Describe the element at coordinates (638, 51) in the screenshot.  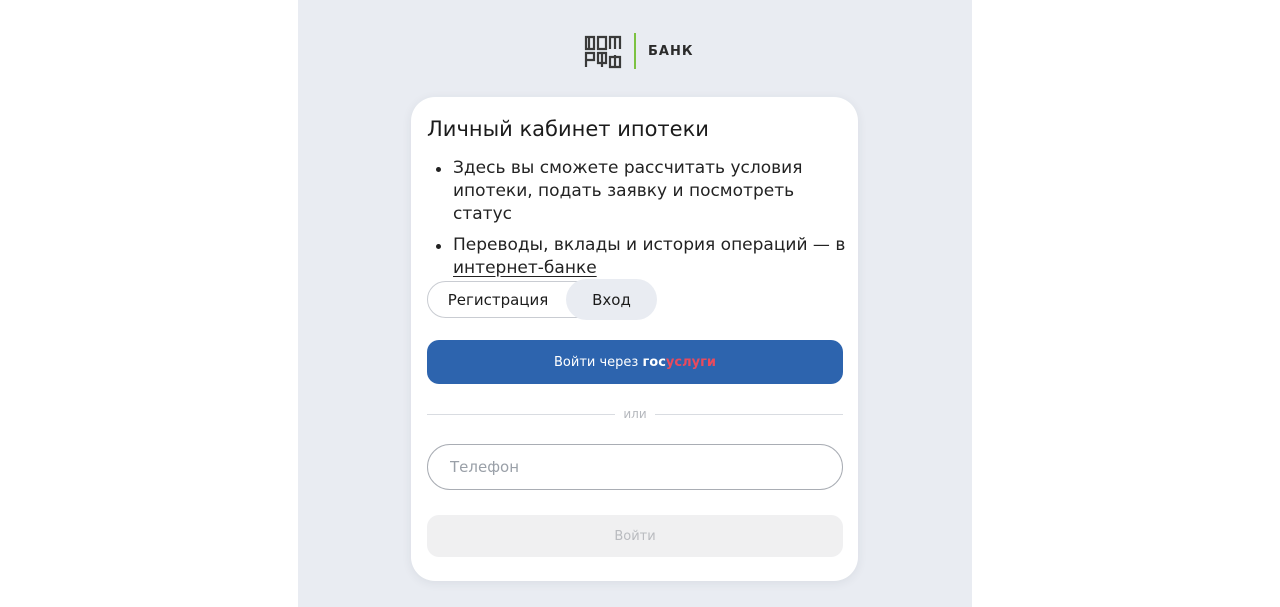
I see `brand-logo: БАНК` at that location.